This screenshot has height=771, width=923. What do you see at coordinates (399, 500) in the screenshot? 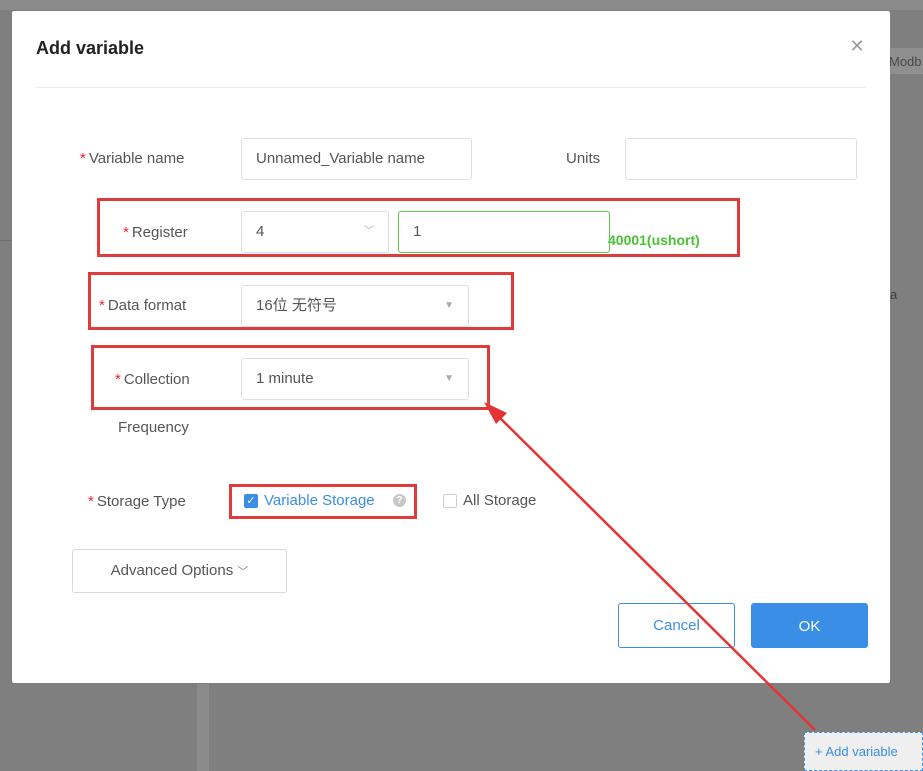
I see `help-icon: ?` at bounding box center [399, 500].